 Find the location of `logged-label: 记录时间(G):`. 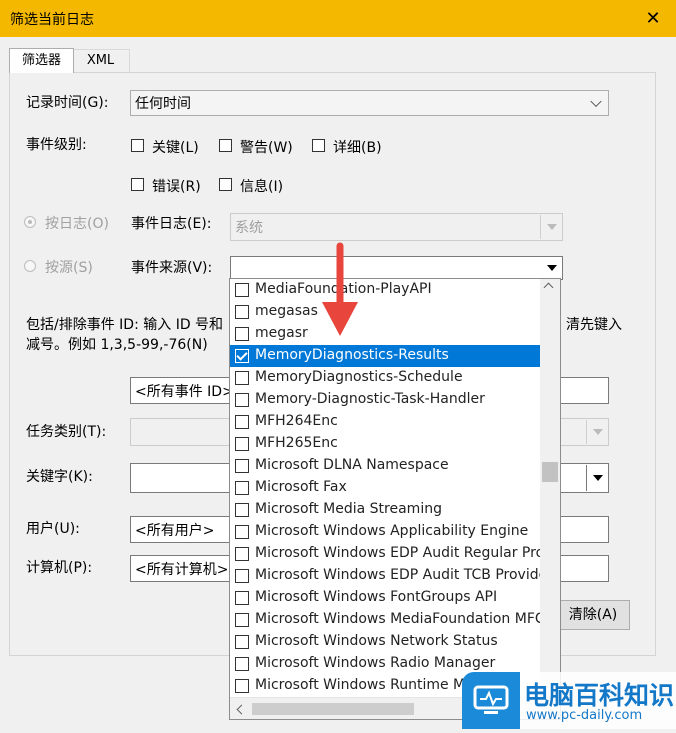

logged-label: 记录时间(G): is located at coordinates (67, 103).